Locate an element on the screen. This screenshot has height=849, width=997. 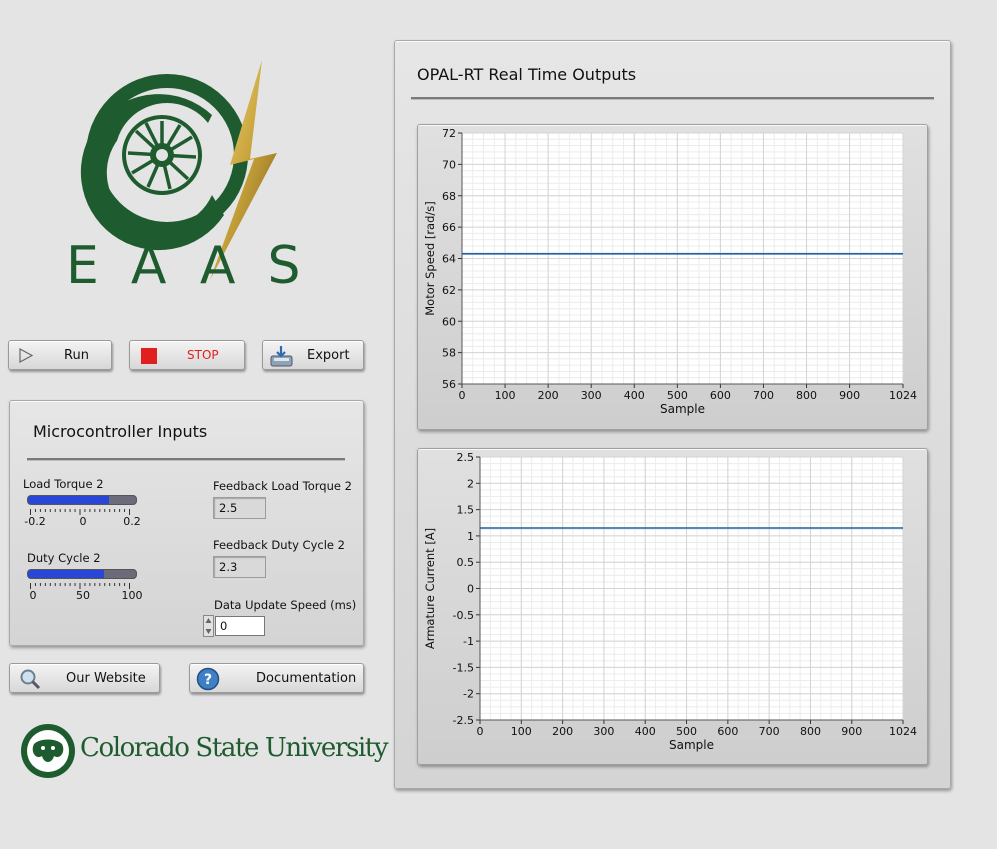
play-icon is located at coordinates (26, 355).